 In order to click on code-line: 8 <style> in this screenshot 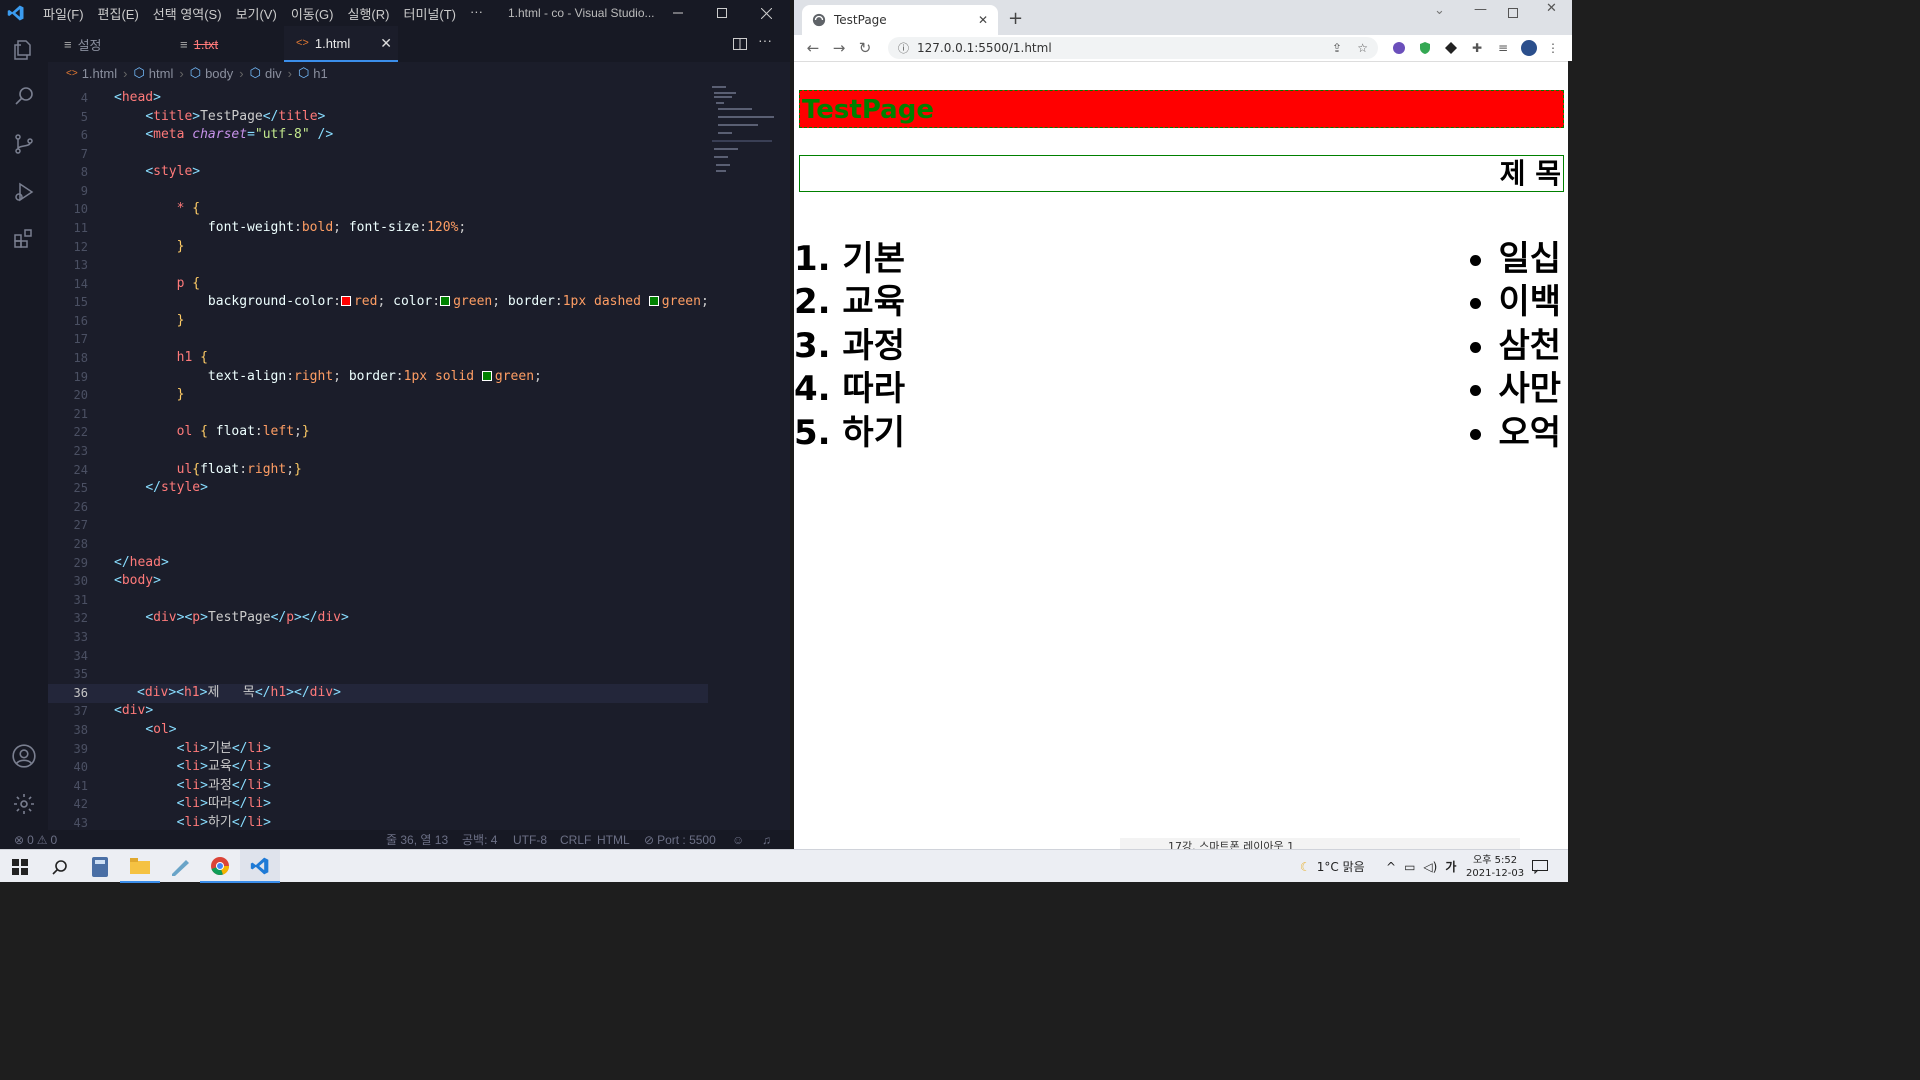, I will do `click(140, 171)`.